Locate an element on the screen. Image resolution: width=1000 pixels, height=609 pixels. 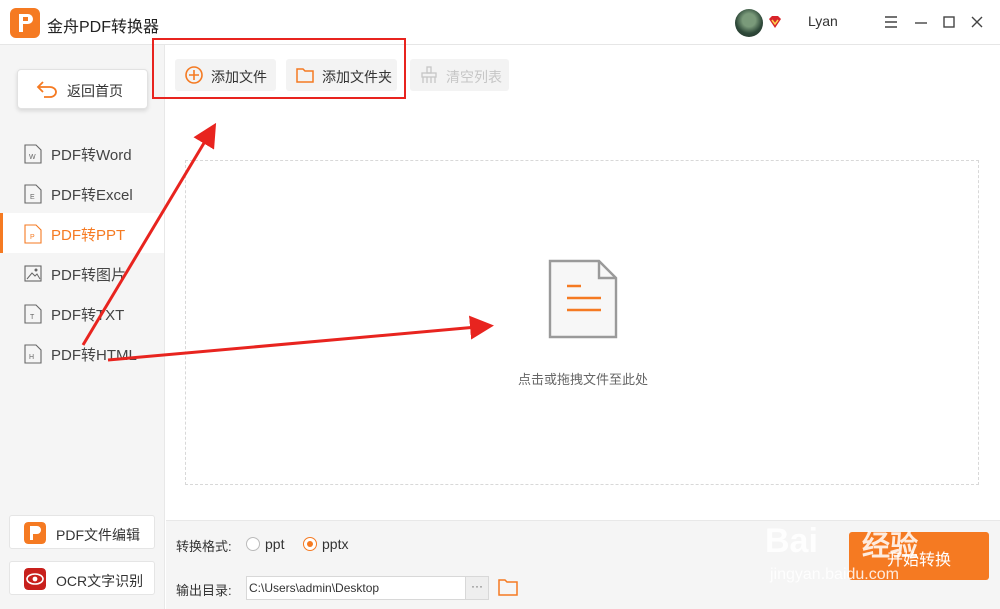
sidebar-item-pdf-to-html: H PDF转HTML is located at coordinates (82, 353).